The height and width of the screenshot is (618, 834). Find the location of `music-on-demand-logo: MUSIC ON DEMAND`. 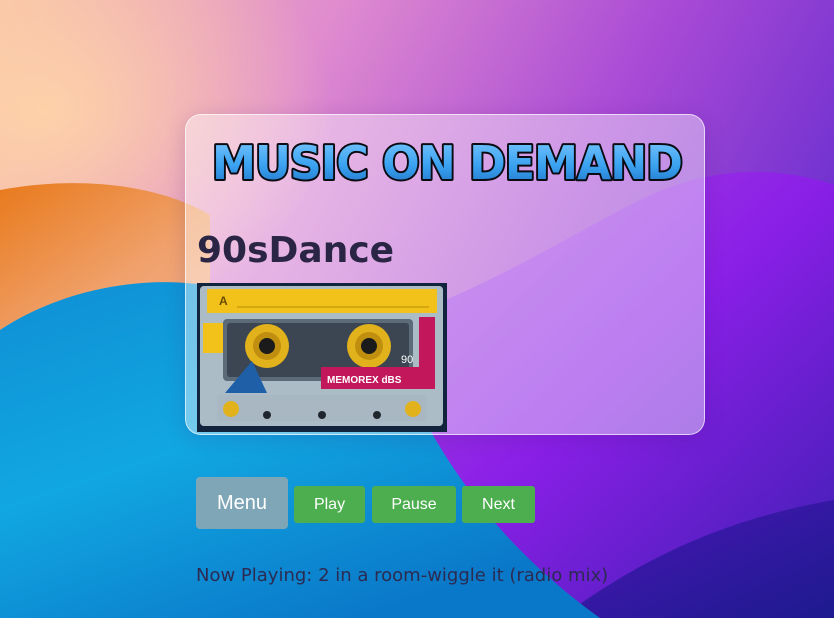

music-on-demand-logo: MUSIC ON DEMAND is located at coordinates (447, 161).